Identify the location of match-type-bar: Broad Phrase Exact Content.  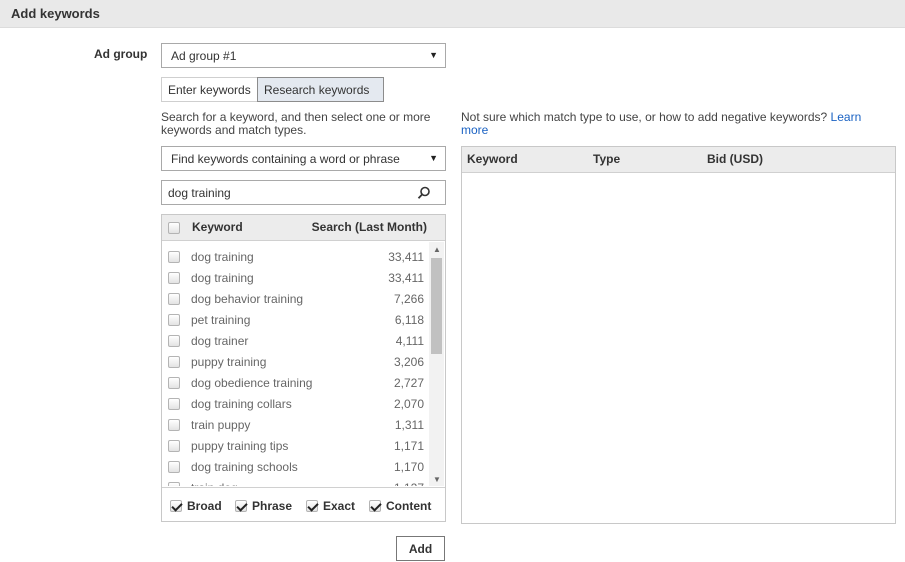
(303, 504).